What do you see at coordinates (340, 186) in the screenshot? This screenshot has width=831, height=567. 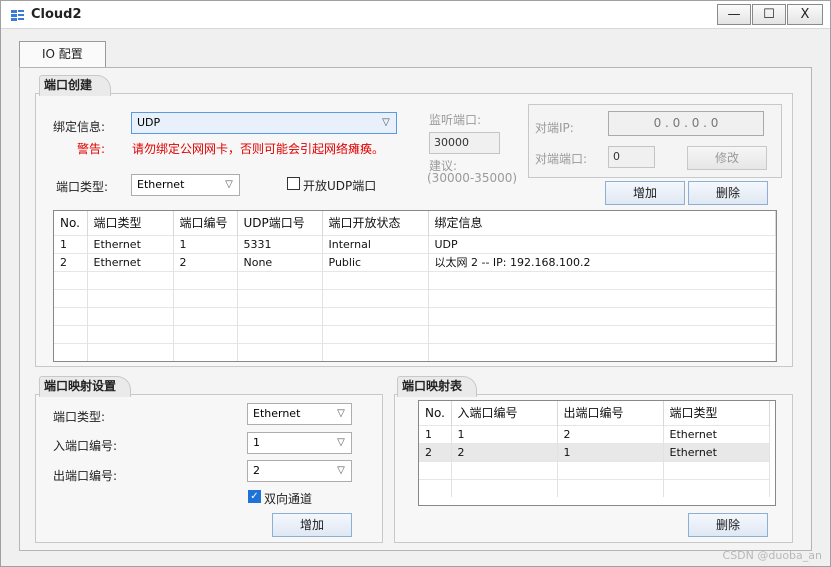 I see `open-udp-label: 开放UDP端口` at bounding box center [340, 186].